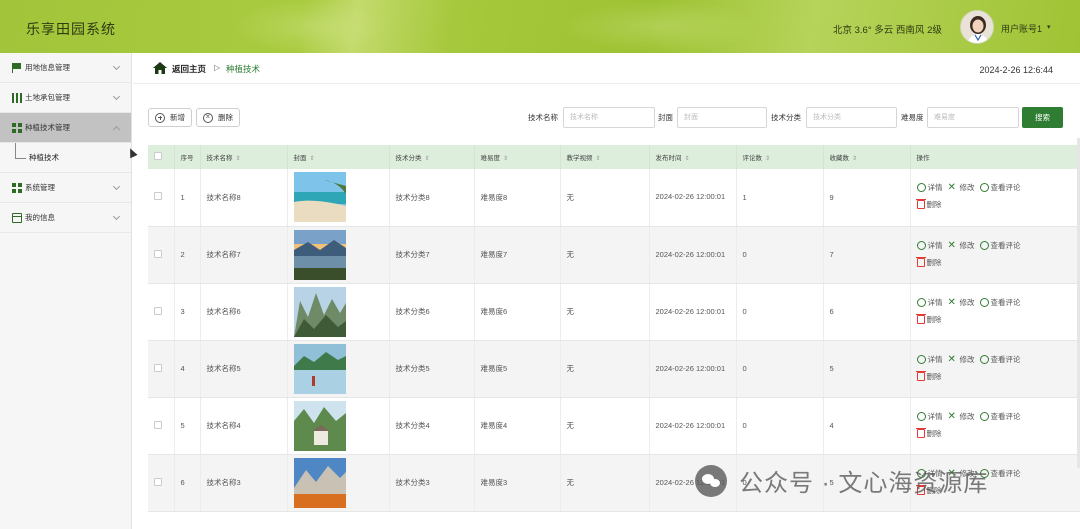 This screenshot has height=529, width=1080. I want to click on cell-publish-time: 2024-02-26 12:00:01, so click(693, 312).